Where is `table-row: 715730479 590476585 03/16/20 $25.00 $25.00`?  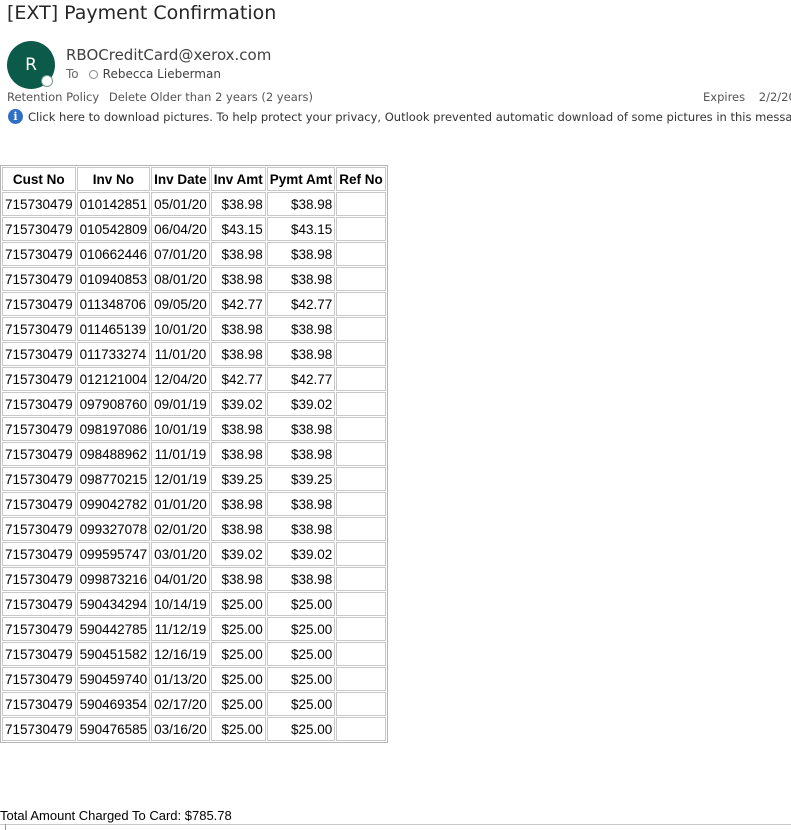 table-row: 715730479 590476585 03/16/20 $25.00 $25.00 is located at coordinates (194, 729).